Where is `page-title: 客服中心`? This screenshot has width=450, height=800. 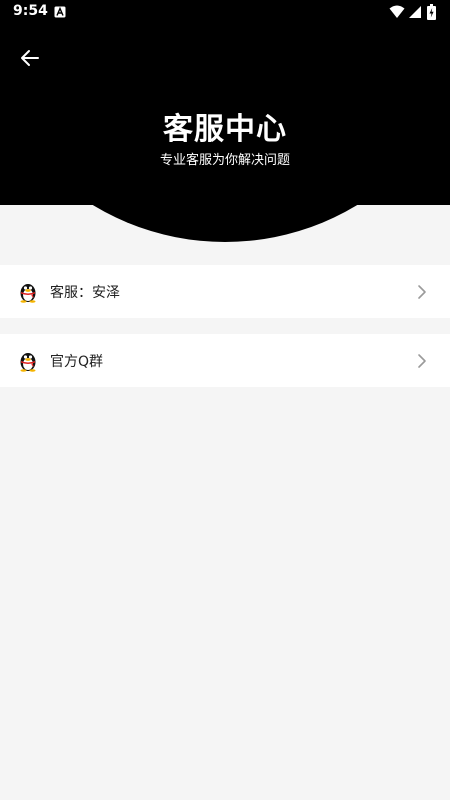 page-title: 客服中心 is located at coordinates (225, 129).